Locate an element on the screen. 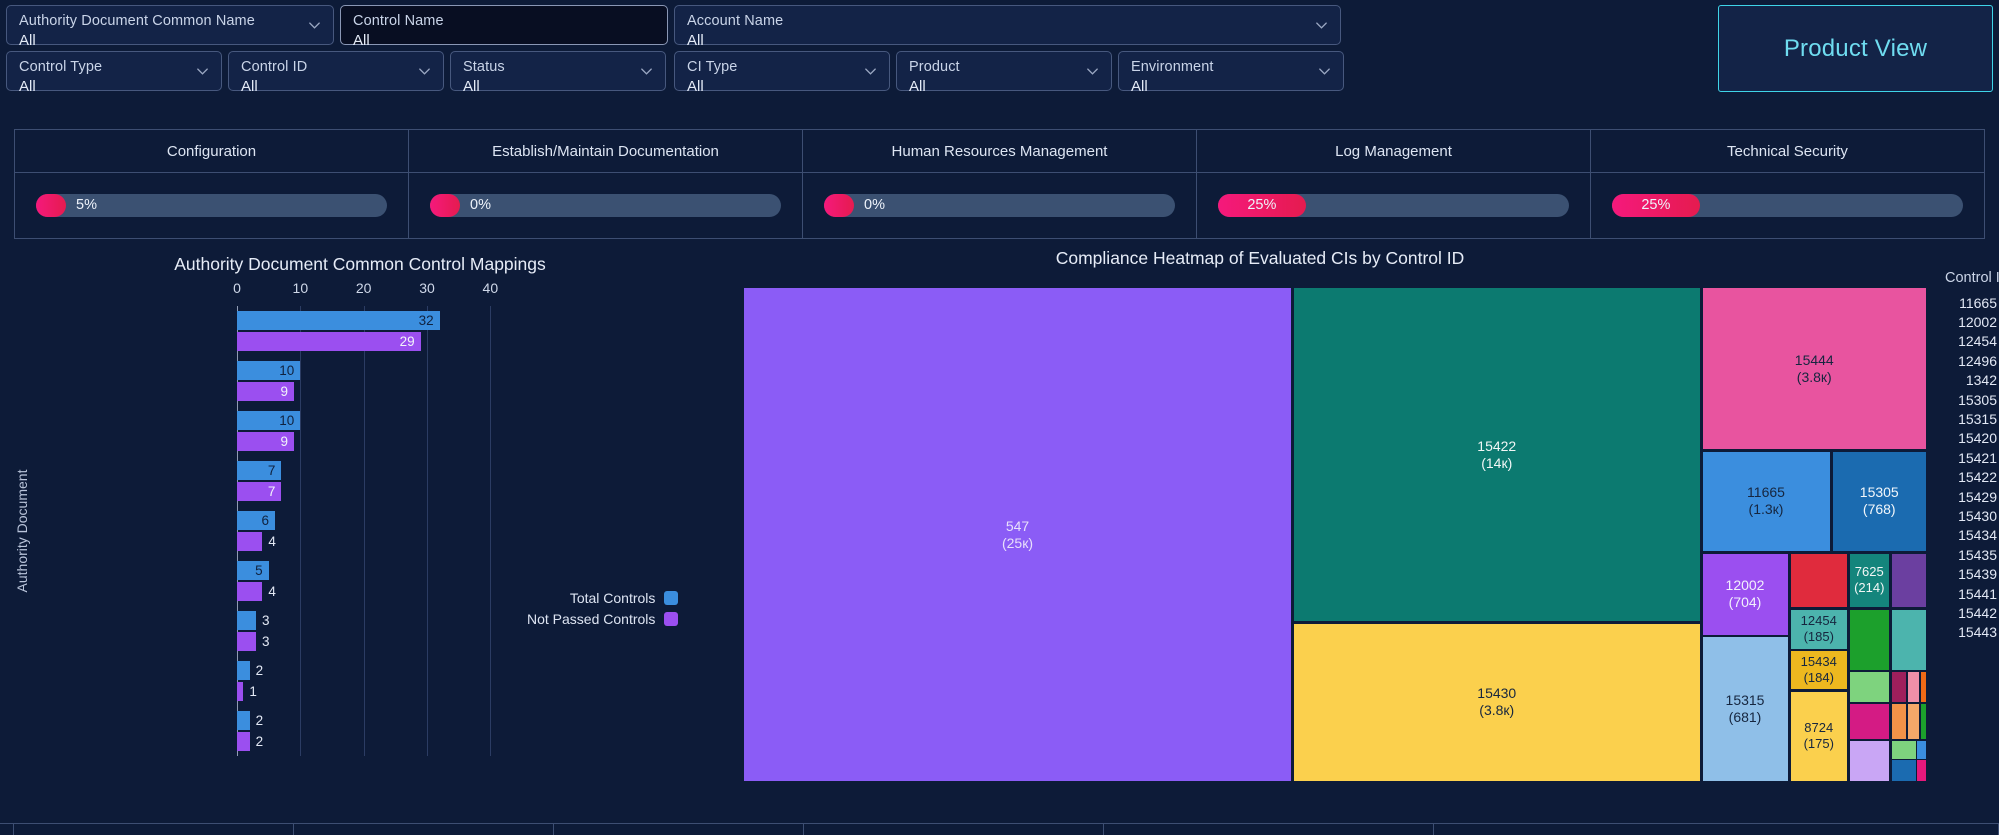 The image size is (1999, 835). treemap-legend-item: 15421 is located at coordinates (1972, 457).